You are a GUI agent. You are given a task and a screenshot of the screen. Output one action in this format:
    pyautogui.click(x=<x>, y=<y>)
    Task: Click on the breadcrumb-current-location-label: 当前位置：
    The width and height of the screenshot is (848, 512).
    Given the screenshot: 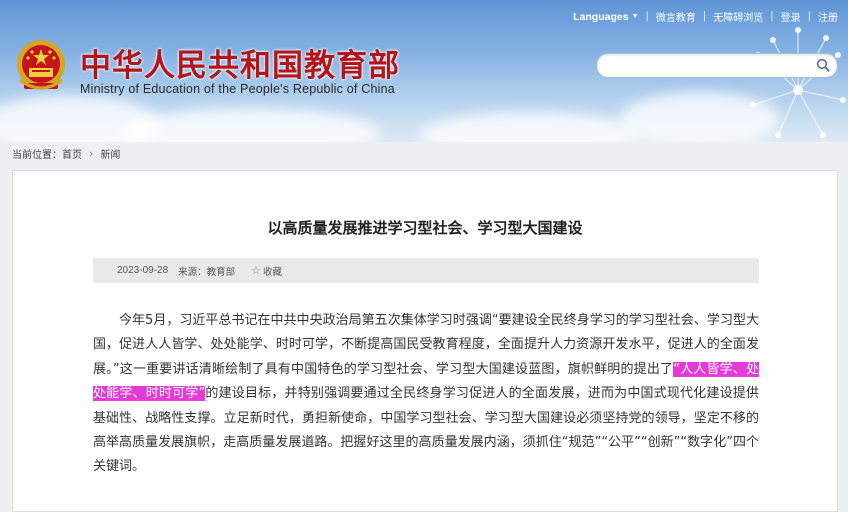 What is the action you would take?
    pyautogui.click(x=37, y=155)
    